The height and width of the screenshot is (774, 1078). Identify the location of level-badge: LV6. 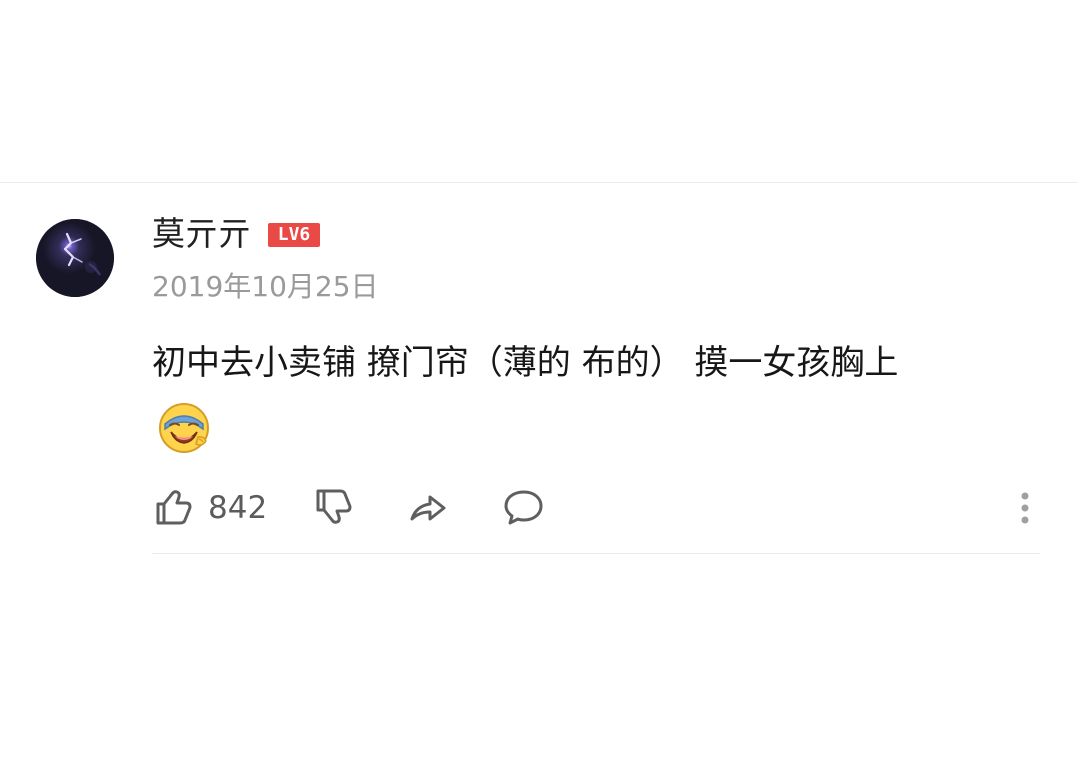
(294, 235).